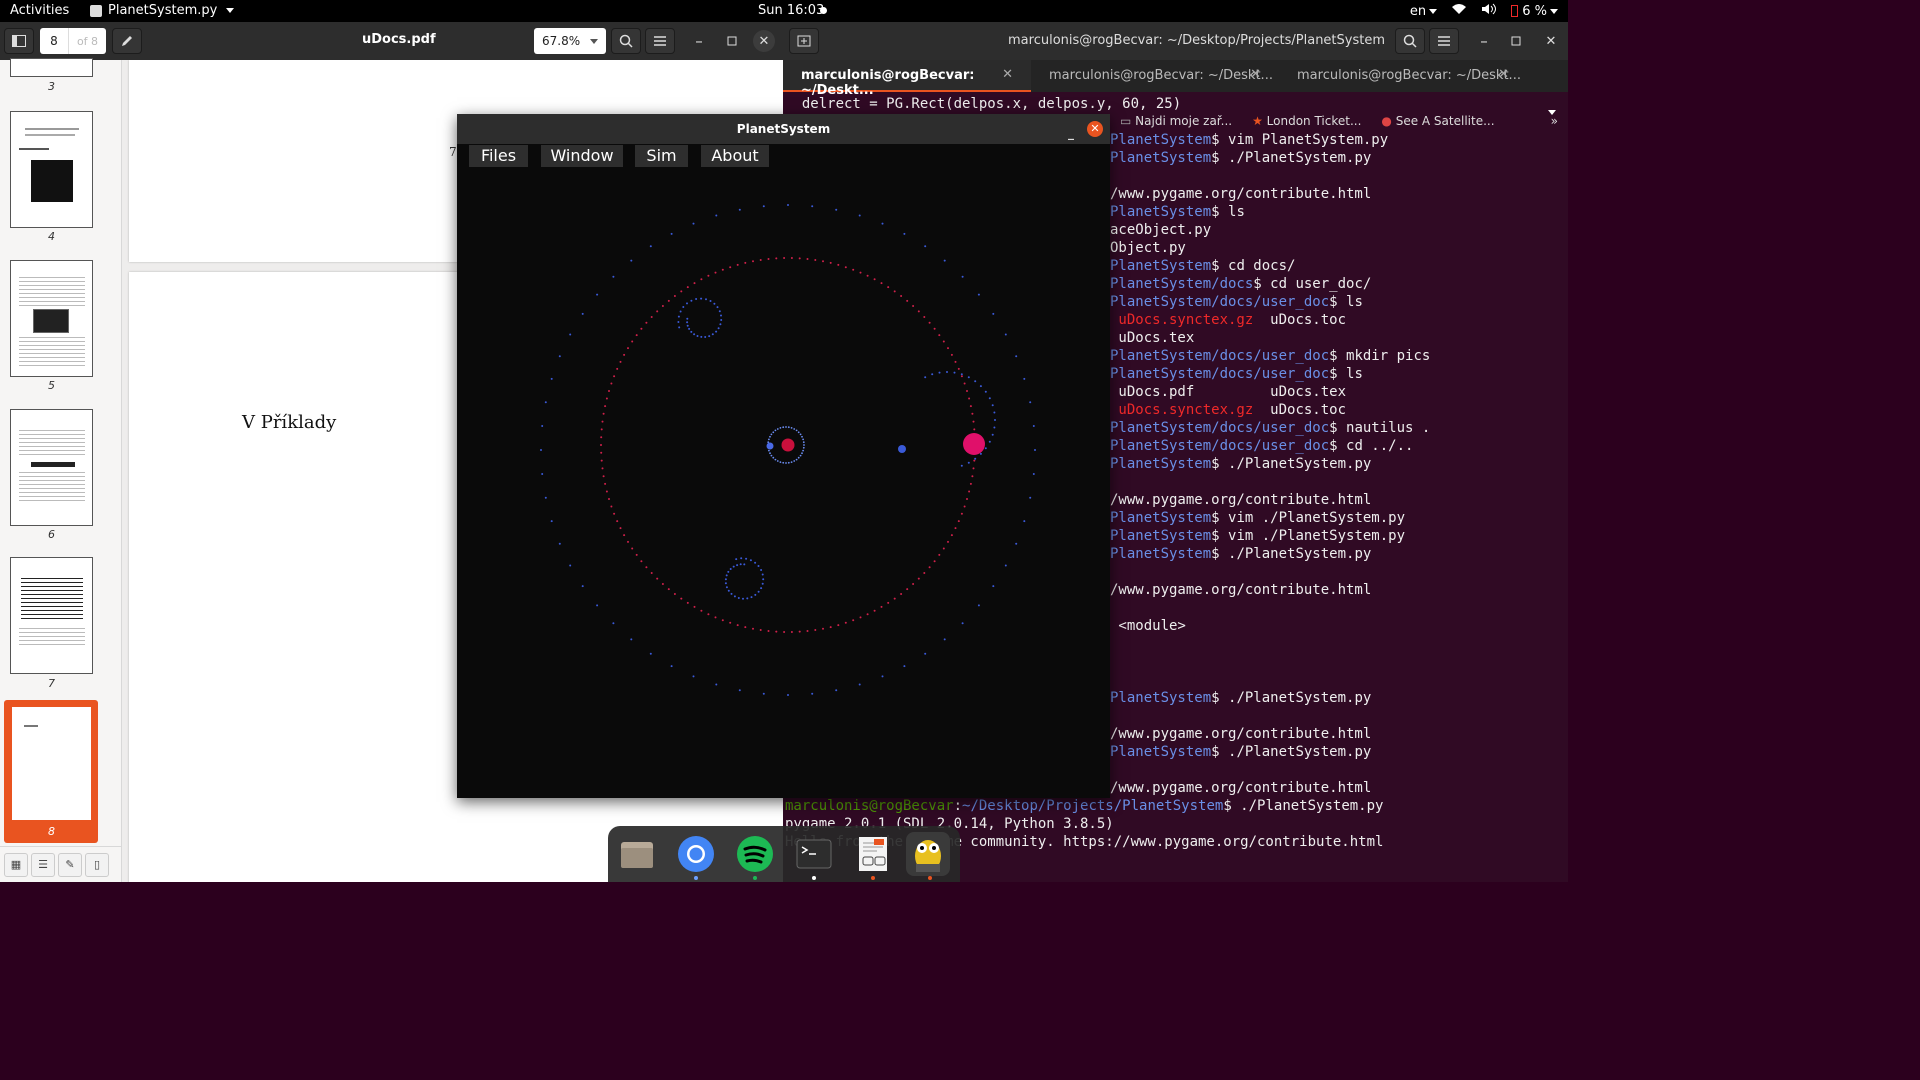 The height and width of the screenshot is (1080, 1920). Describe the element at coordinates (791, 10) in the screenshot. I see `clock: Sun 16:03` at that location.